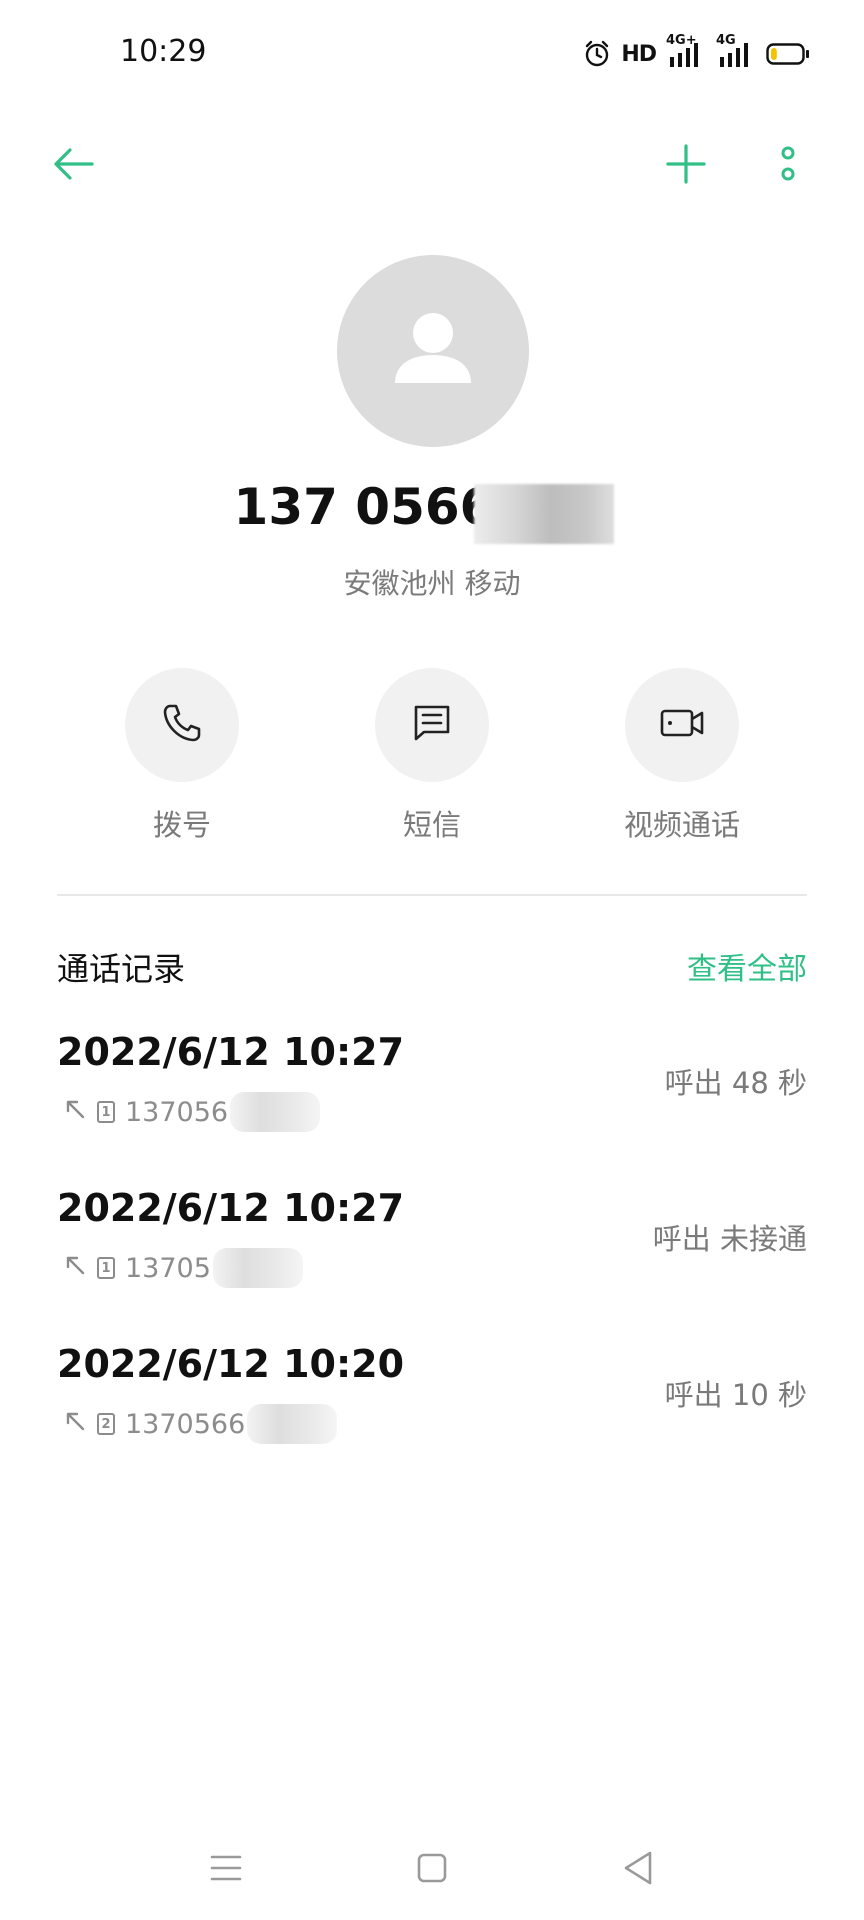 The image size is (864, 1920). I want to click on view-all-link: 查看全部, so click(747, 966).